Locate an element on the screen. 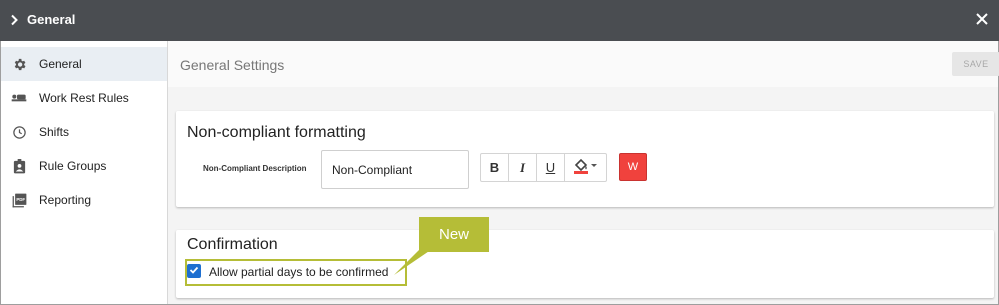 This screenshot has width=999, height=305. clock-icon is located at coordinates (19, 132).